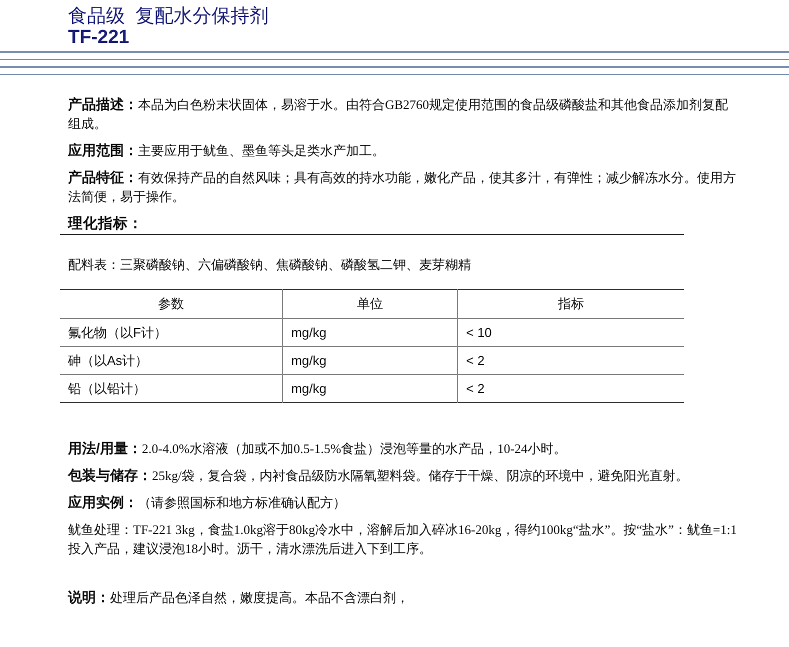  Describe the element at coordinates (169, 16) in the screenshot. I see `product-title: 食品级 复配水分保持剂` at that location.